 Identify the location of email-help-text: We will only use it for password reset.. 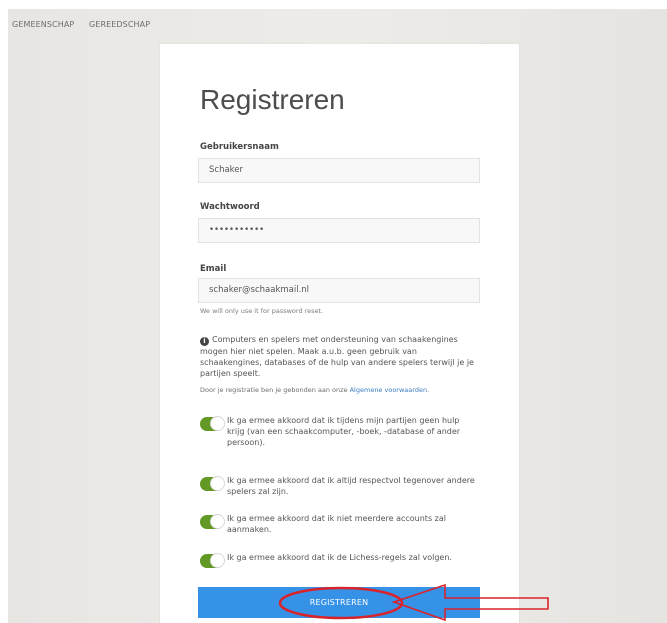
(262, 311).